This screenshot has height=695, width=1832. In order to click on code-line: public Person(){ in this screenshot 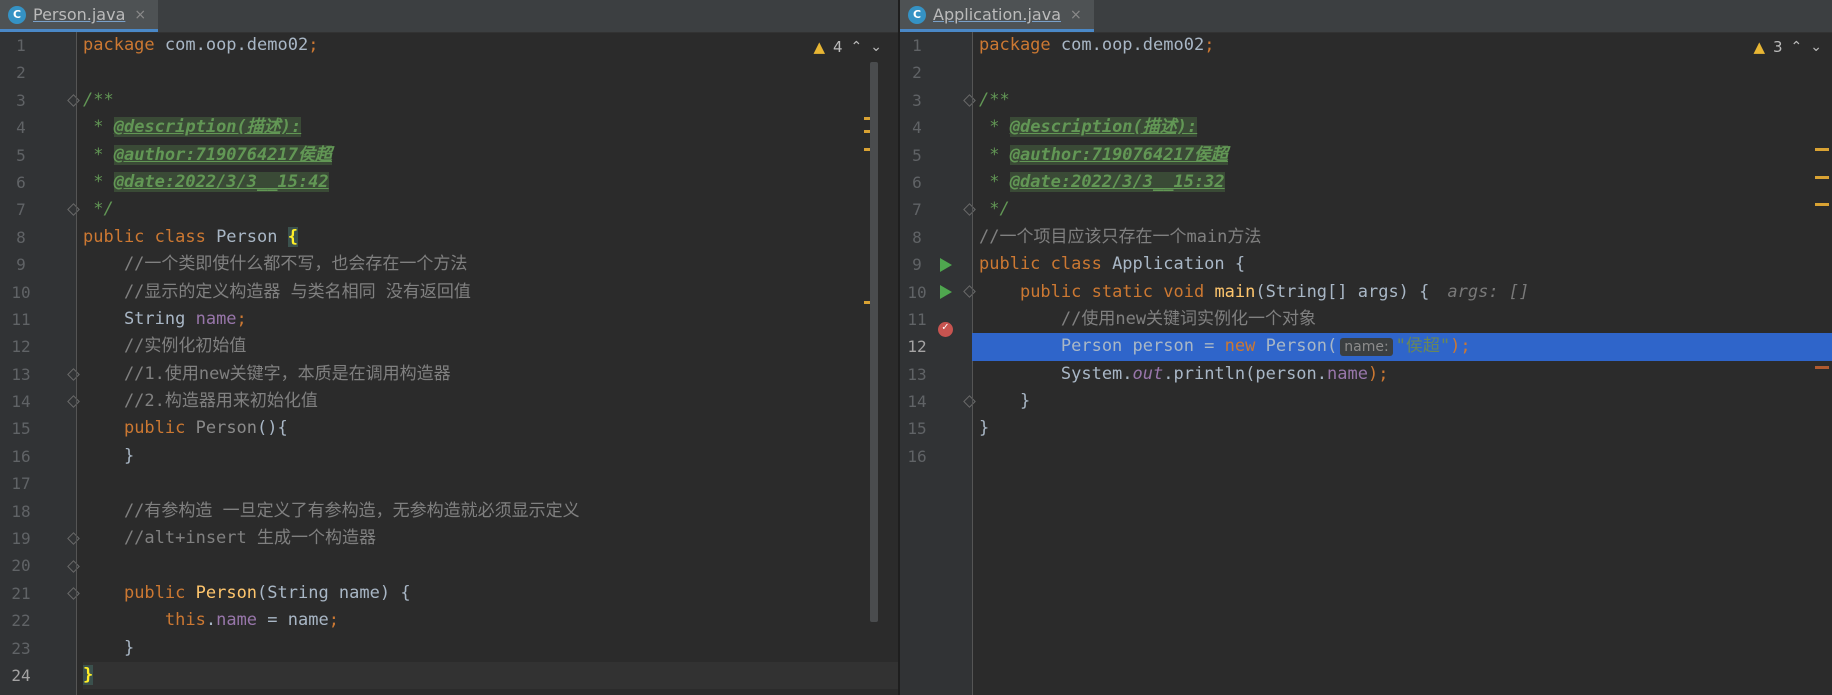, I will do `click(205, 428)`.